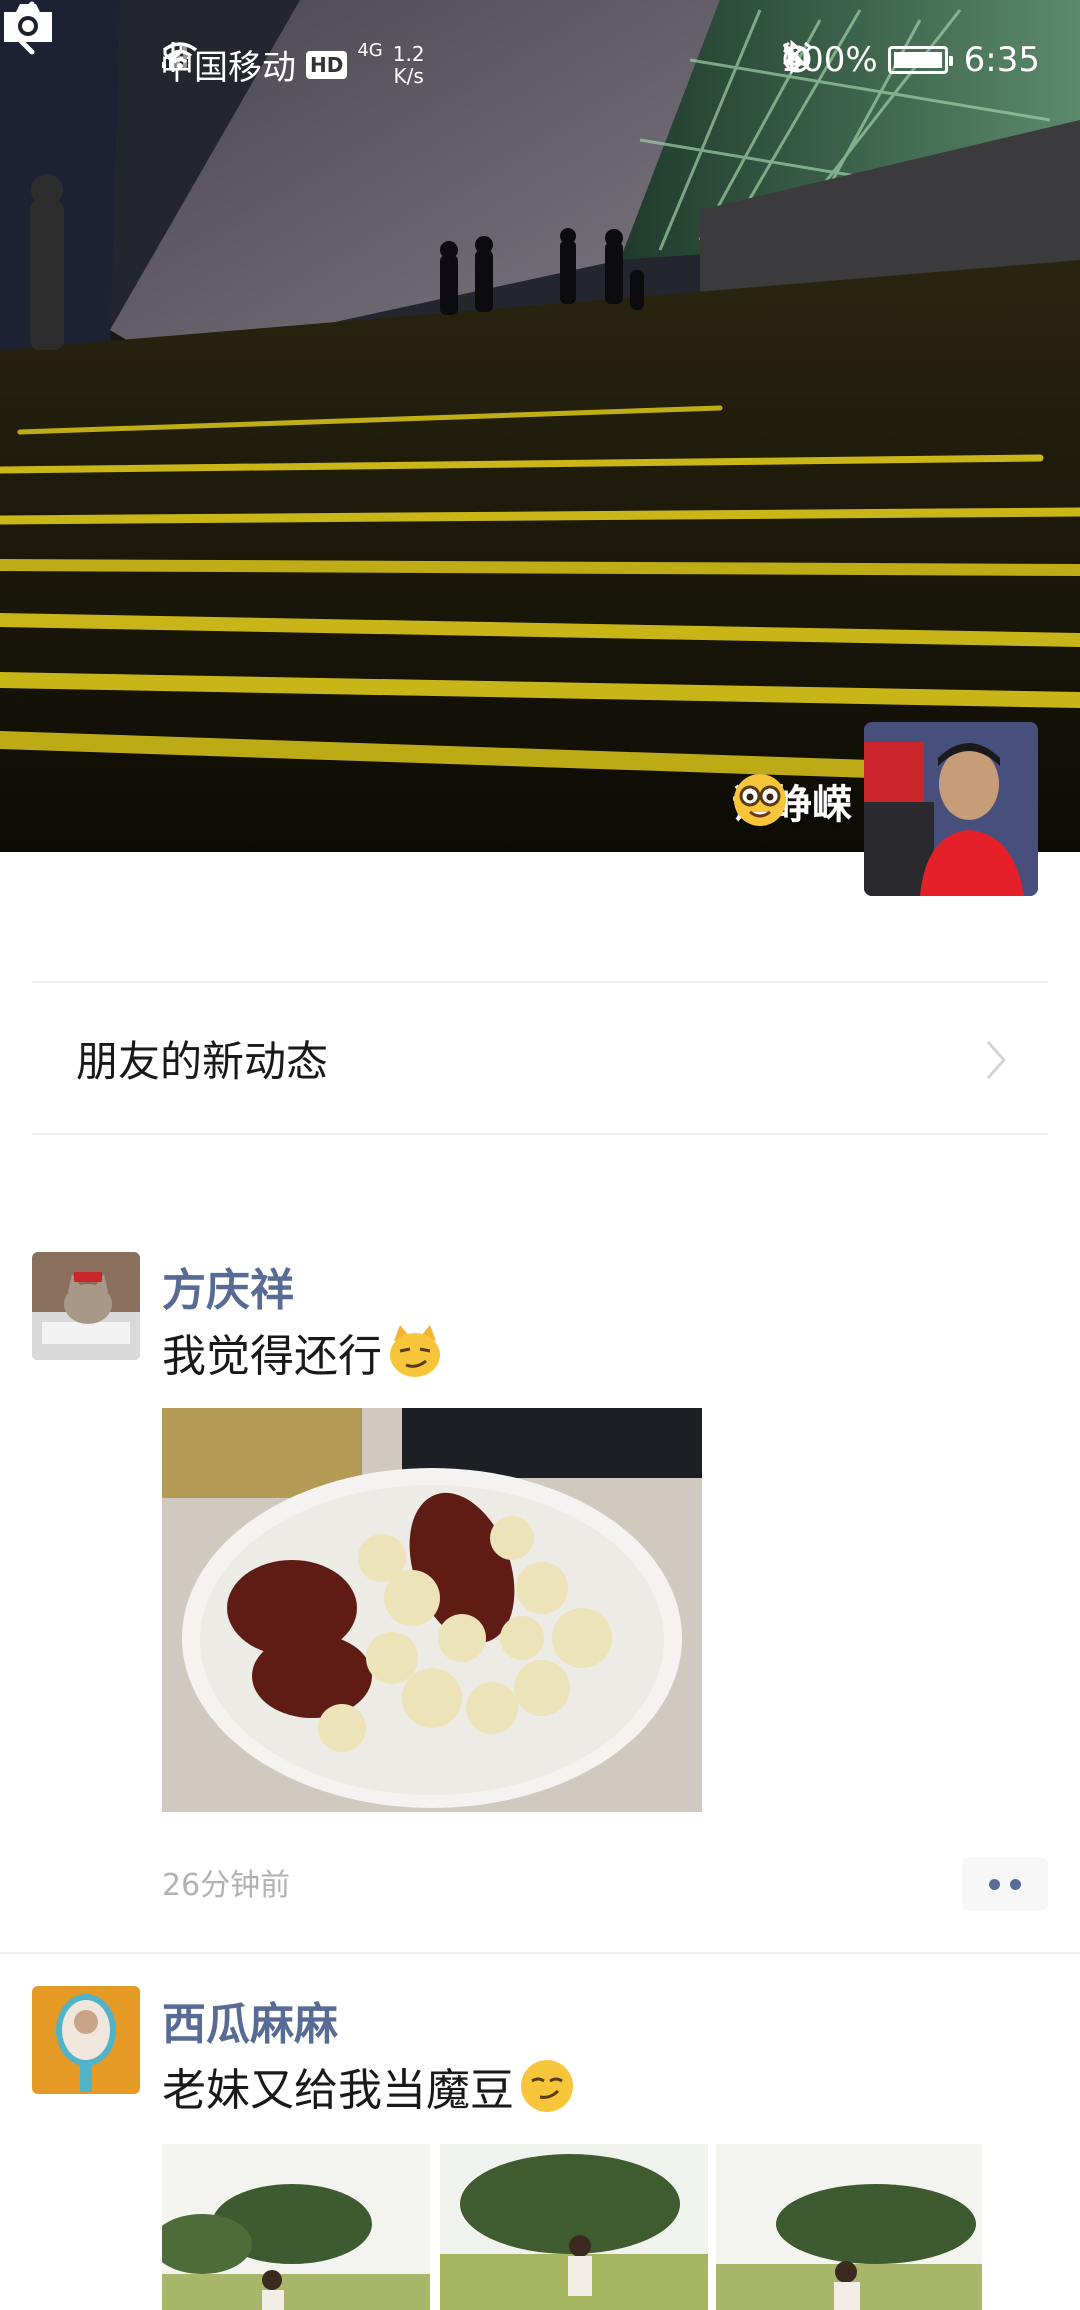 Image resolution: width=1080 pixels, height=2310 pixels. What do you see at coordinates (760, 800) in the screenshot?
I see `nerd-face-emoji` at bounding box center [760, 800].